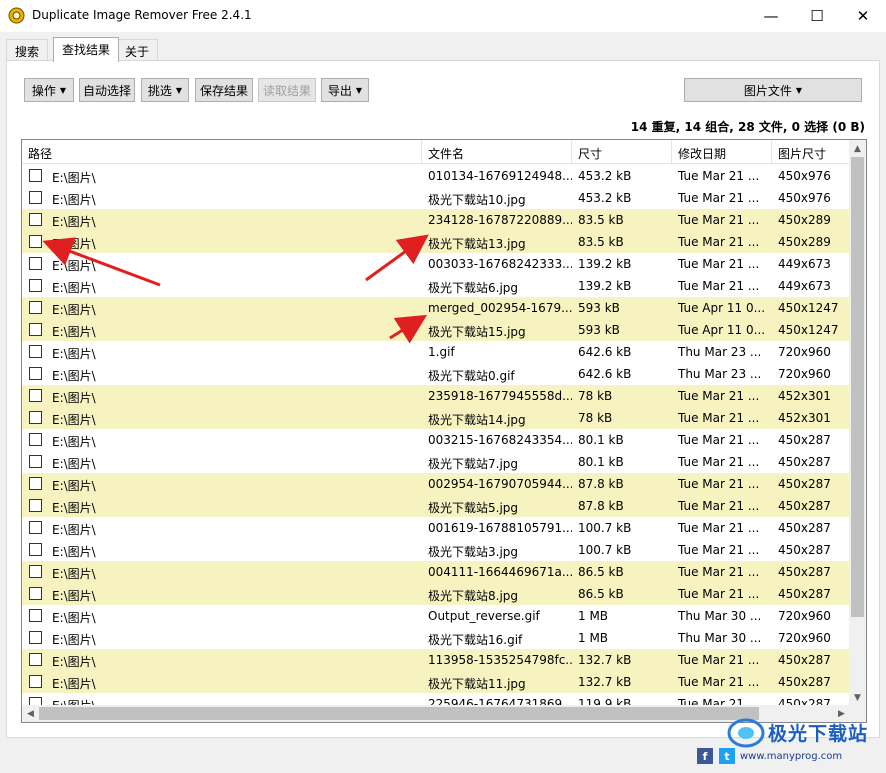  Describe the element at coordinates (473, 288) in the screenshot. I see `cell-filename: 极光下载站6.jpg` at that location.